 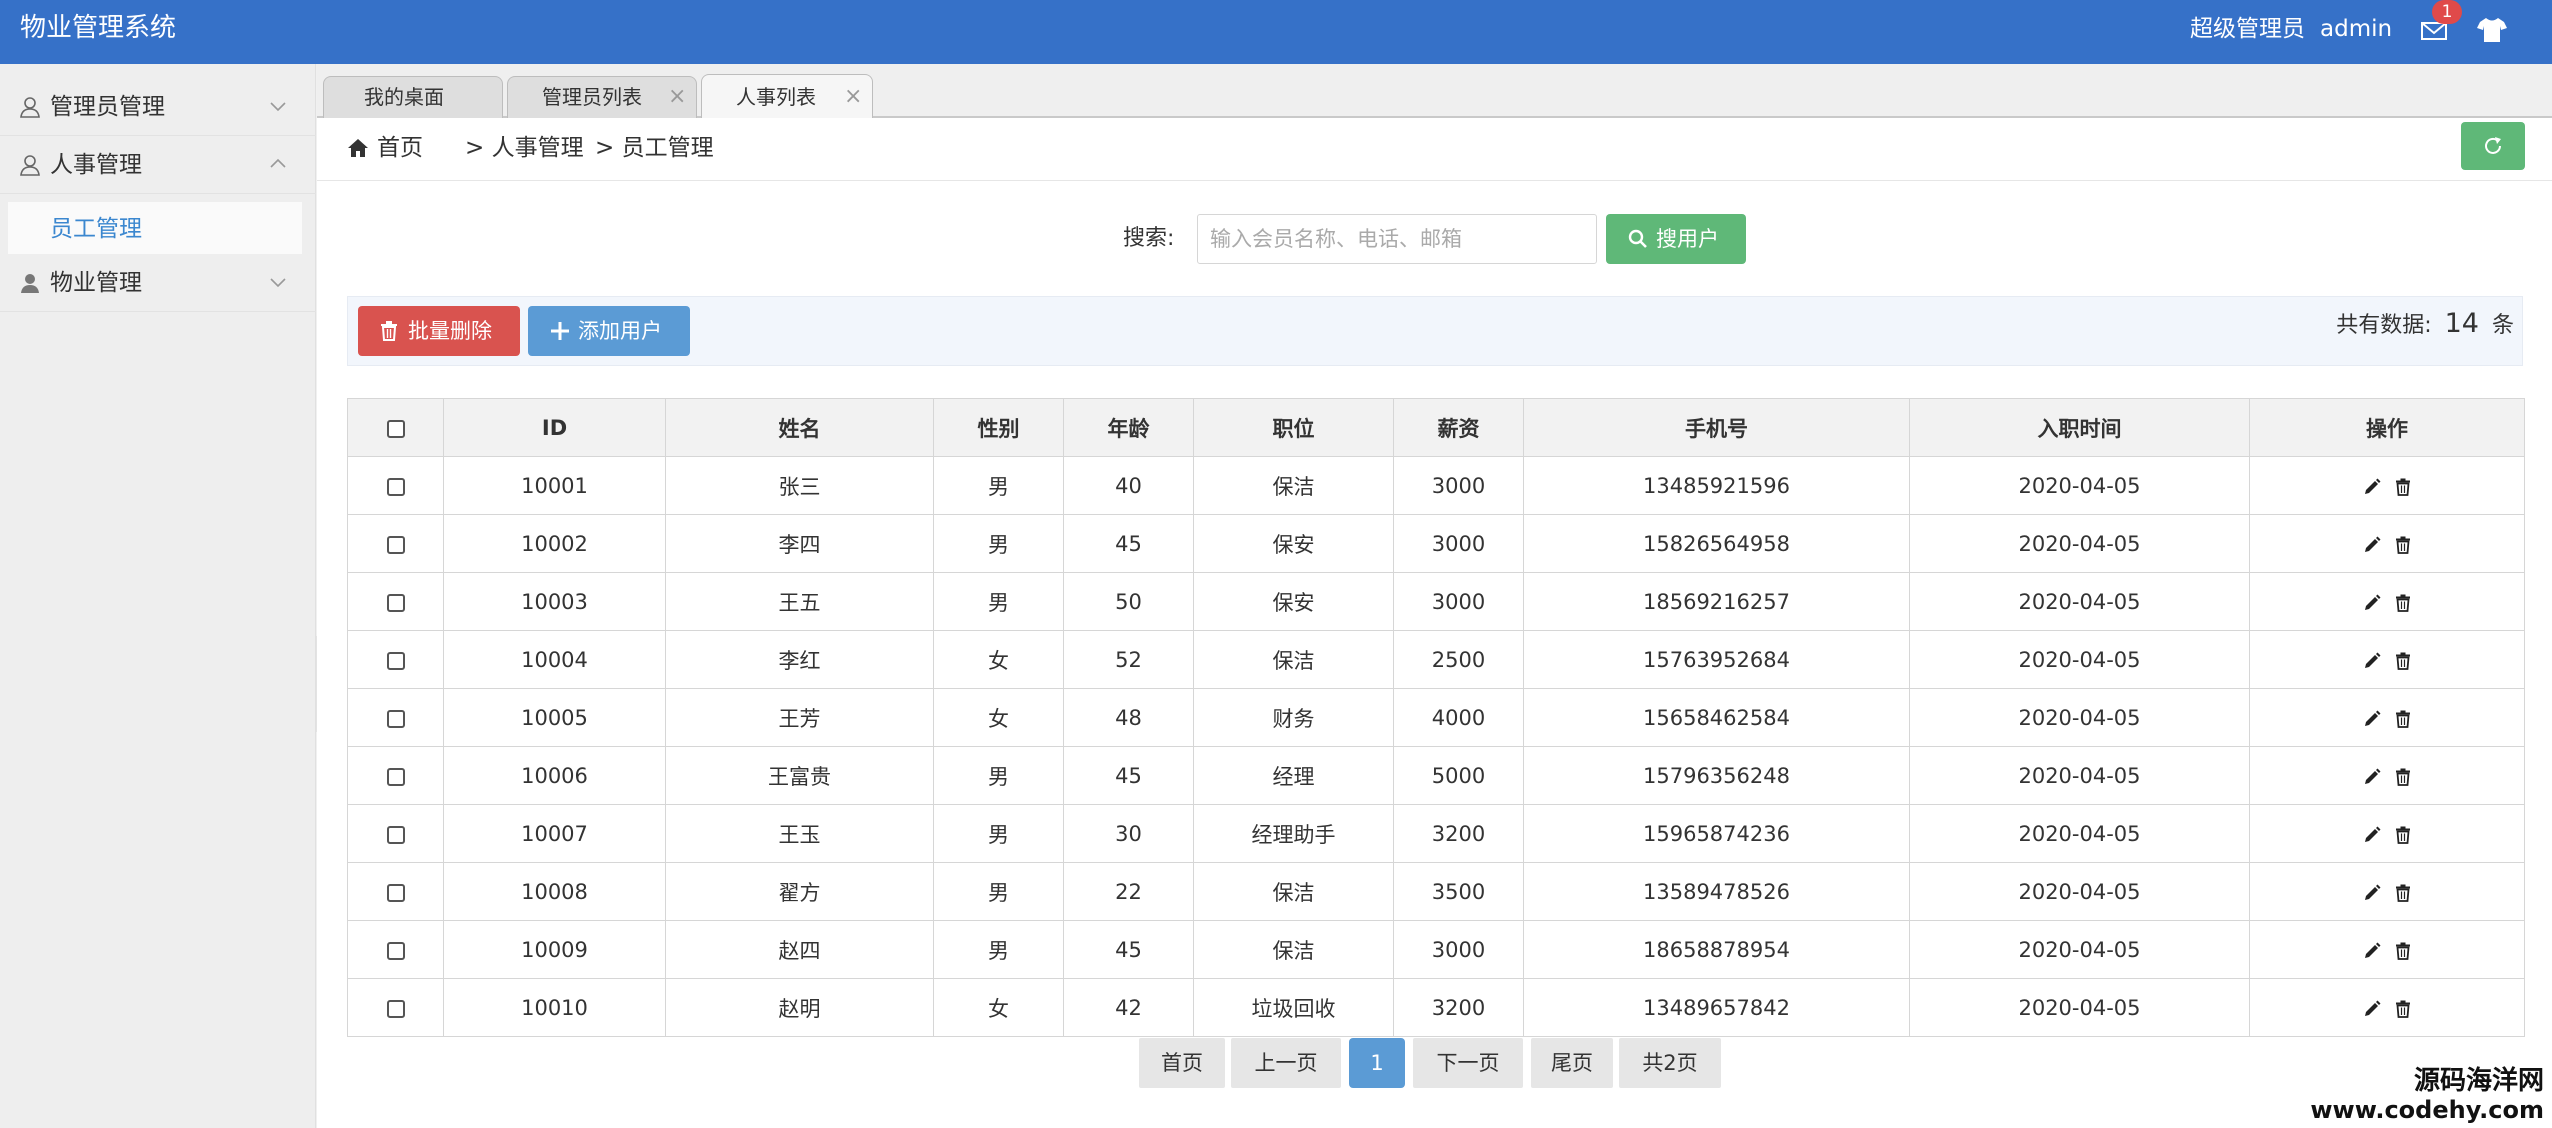 What do you see at coordinates (1572, 1063) in the screenshot?
I see `last-page-button: 尾页` at bounding box center [1572, 1063].